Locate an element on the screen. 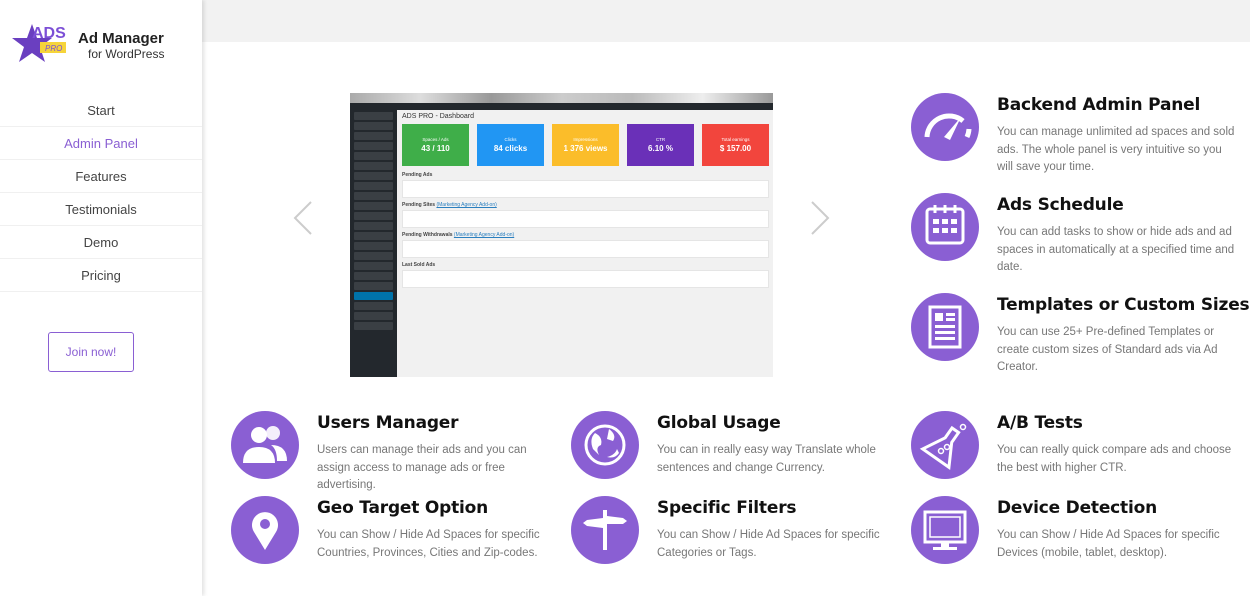 Image resolution: width=1250 pixels, height=596 pixels. stat-card: Clicks 84 clicks is located at coordinates (510, 145).